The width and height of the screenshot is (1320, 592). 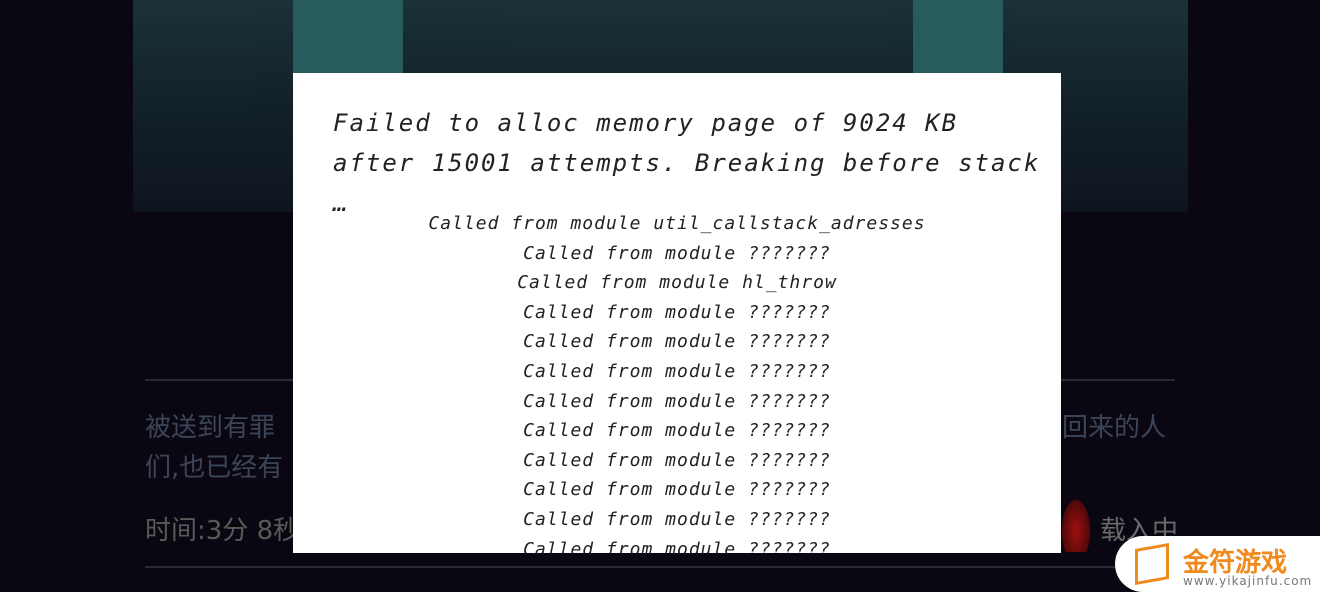 I want to click on story-text-line2: 们,也已经有, so click(x=214, y=468).